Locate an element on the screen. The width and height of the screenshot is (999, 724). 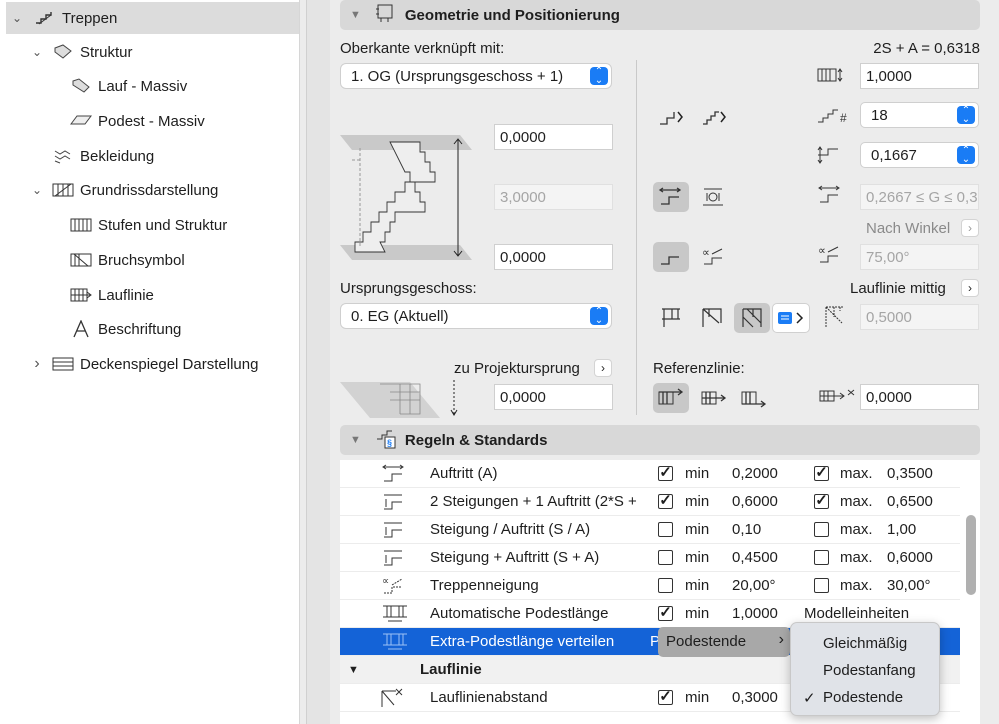
walkline-offset-input: 0,5000 is located at coordinates (919, 317).